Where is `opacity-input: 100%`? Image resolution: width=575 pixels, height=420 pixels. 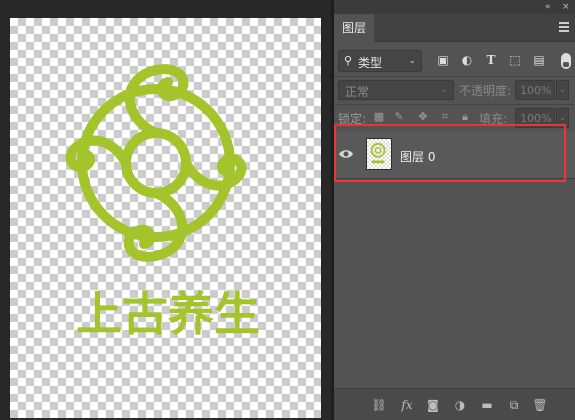 opacity-input: 100% is located at coordinates (535, 90).